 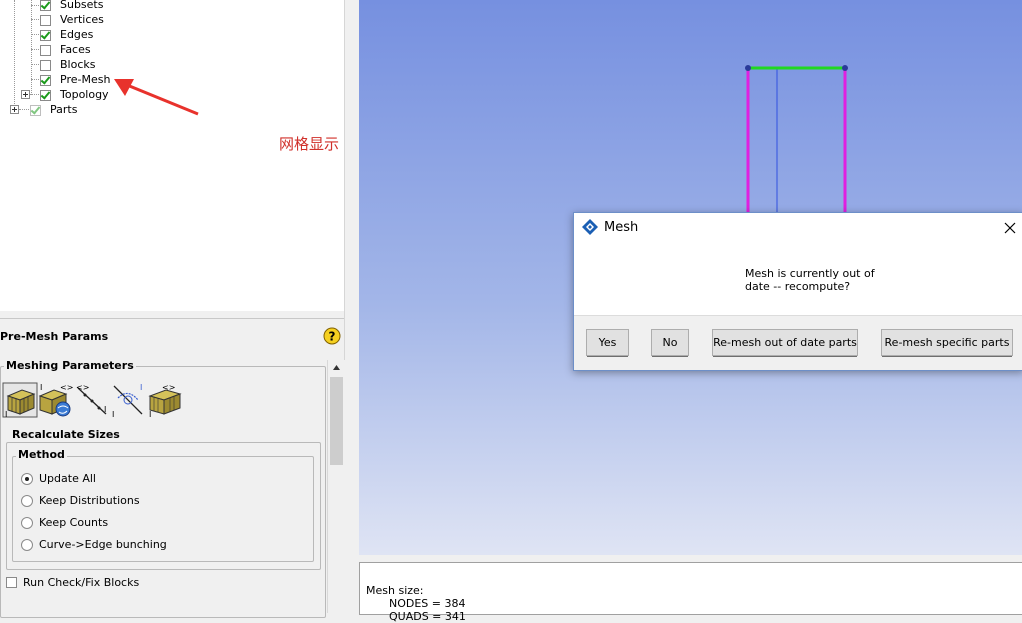 What do you see at coordinates (27, 479) in the screenshot?
I see `method-radio-update-all` at bounding box center [27, 479].